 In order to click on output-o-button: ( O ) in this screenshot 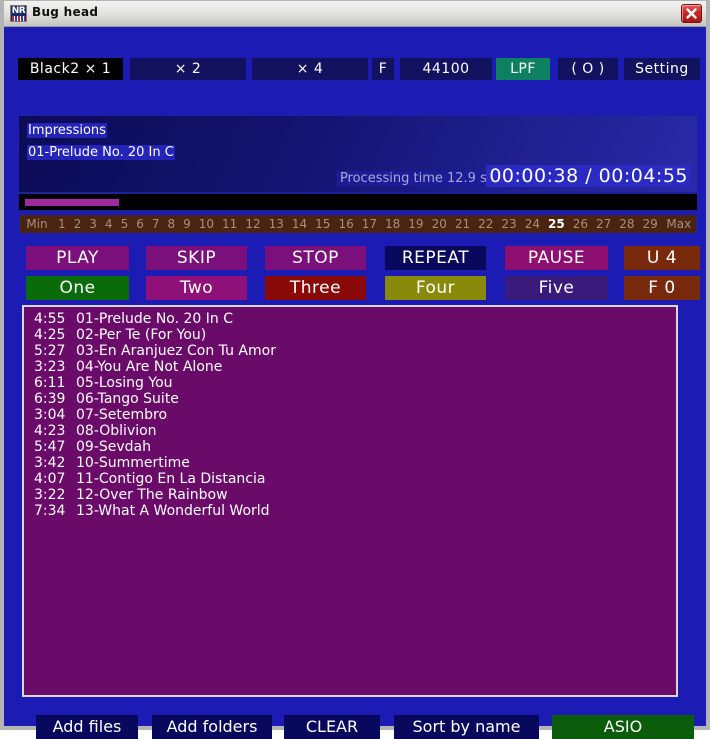, I will do `click(588, 69)`.